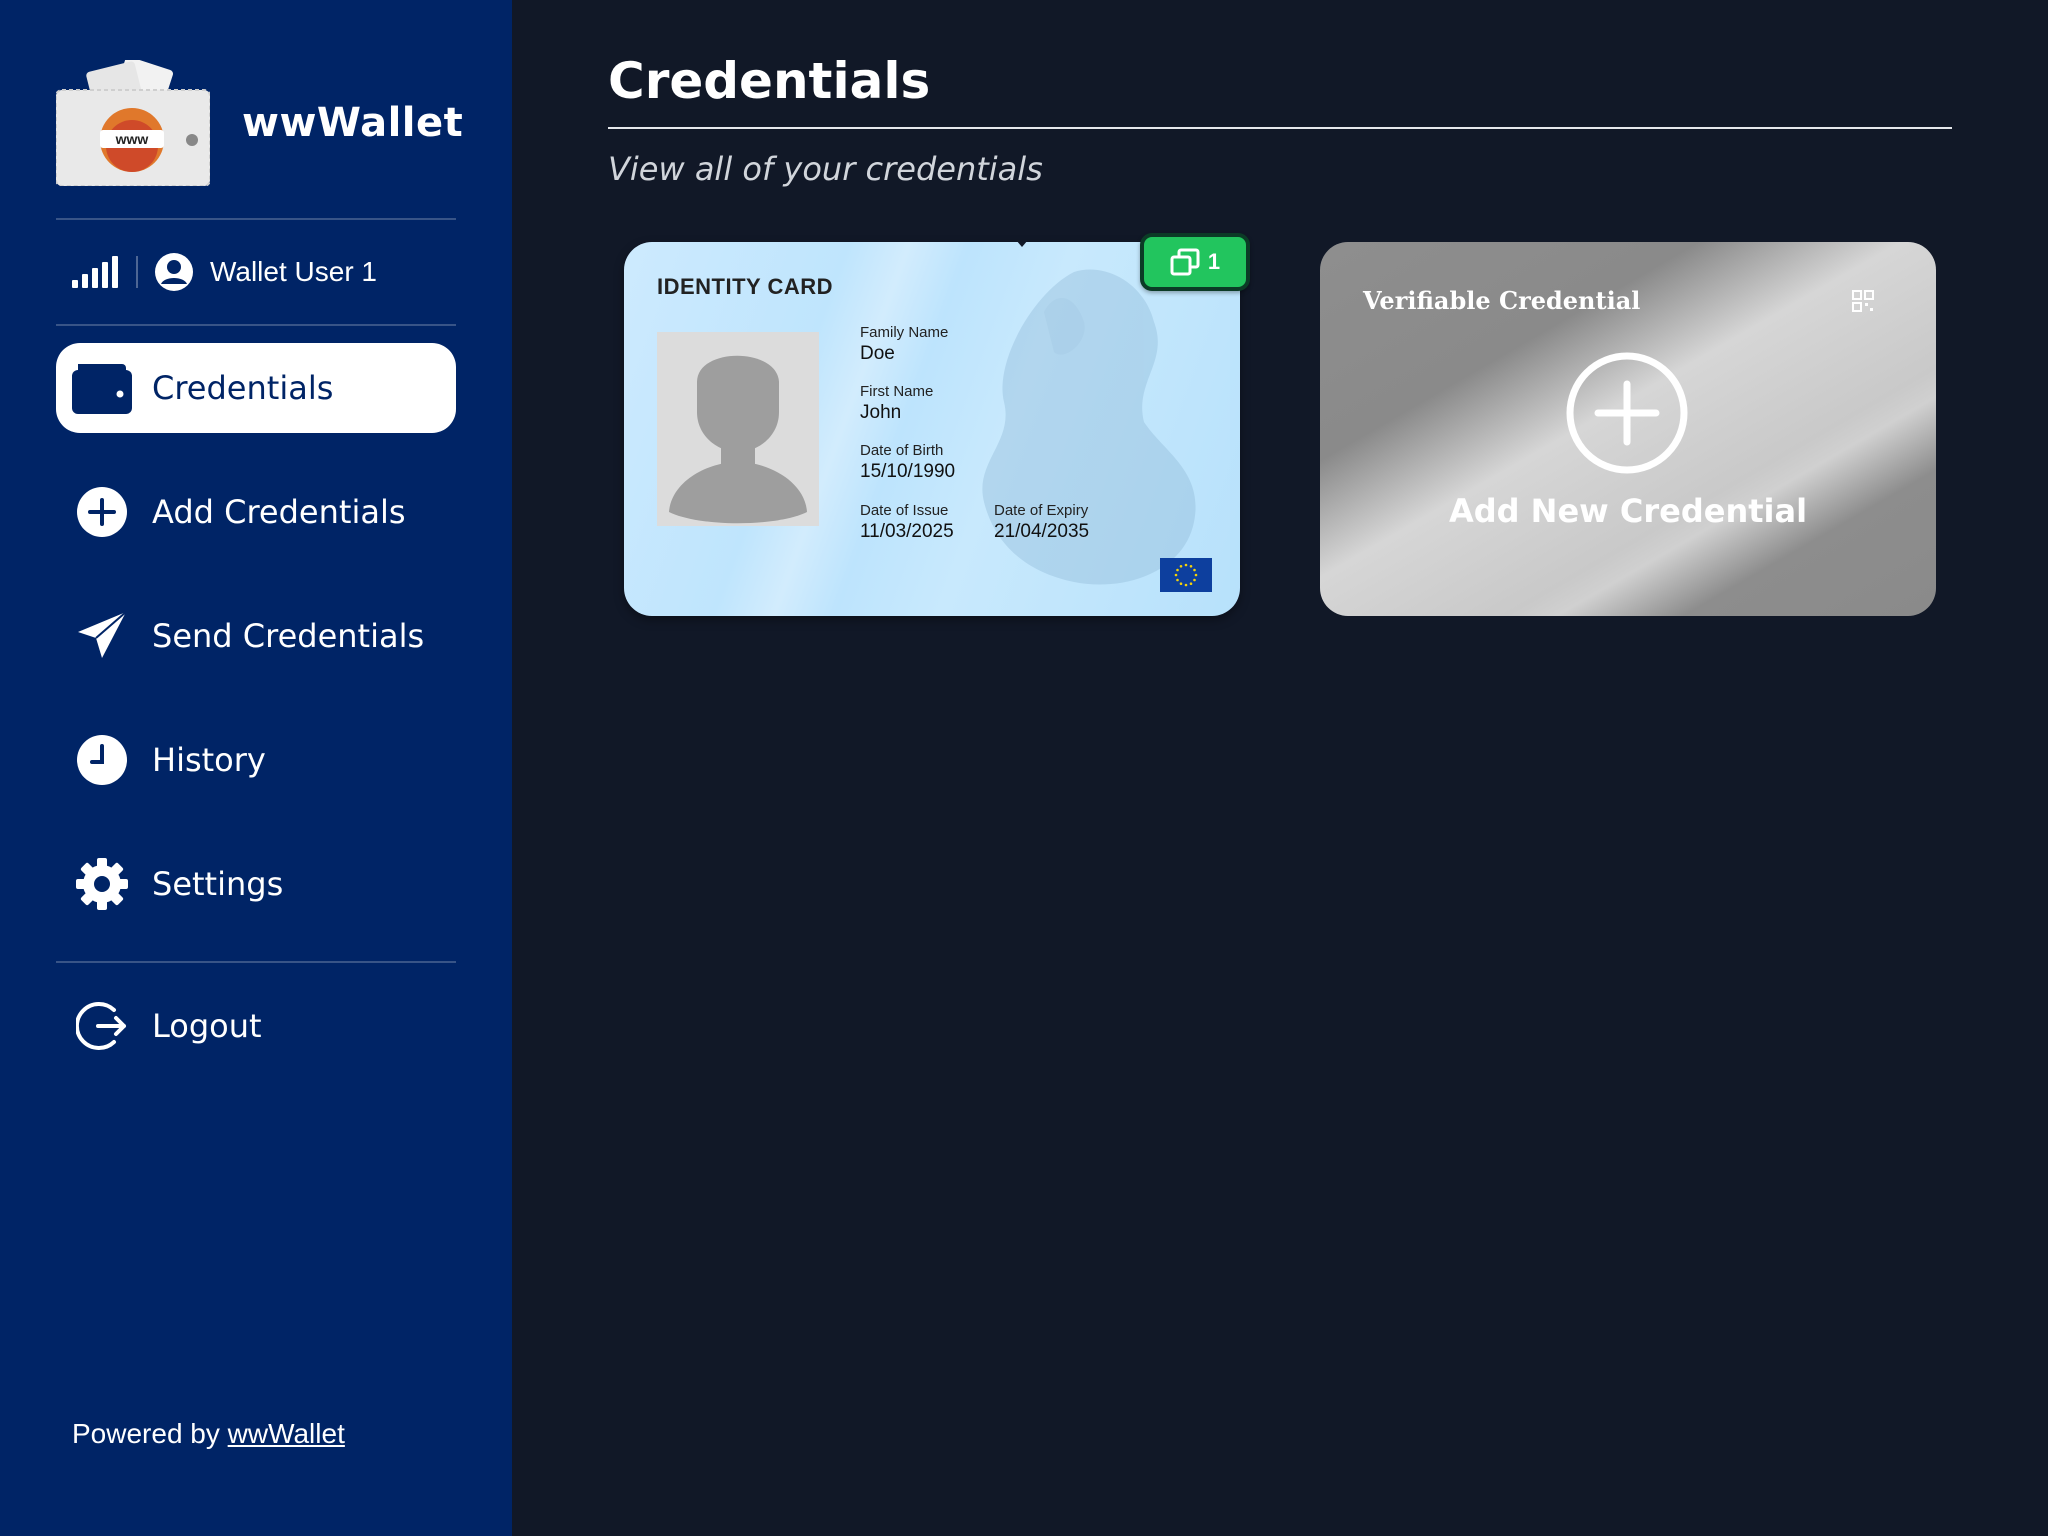 The height and width of the screenshot is (1536, 2048). I want to click on family-name-value: Doe, so click(877, 353).